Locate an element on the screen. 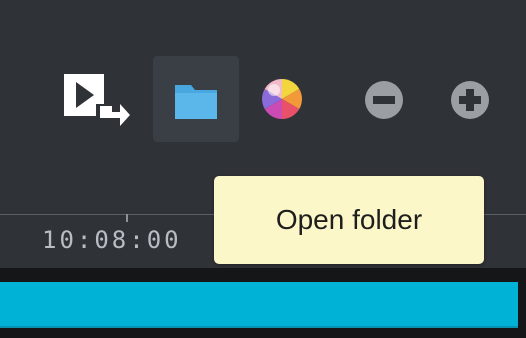  color-button is located at coordinates (282, 99).